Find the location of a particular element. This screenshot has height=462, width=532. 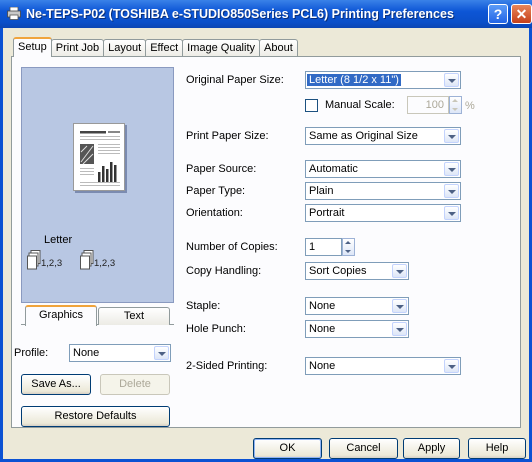

collate-number-1: 1,2,3 is located at coordinates (52, 263).